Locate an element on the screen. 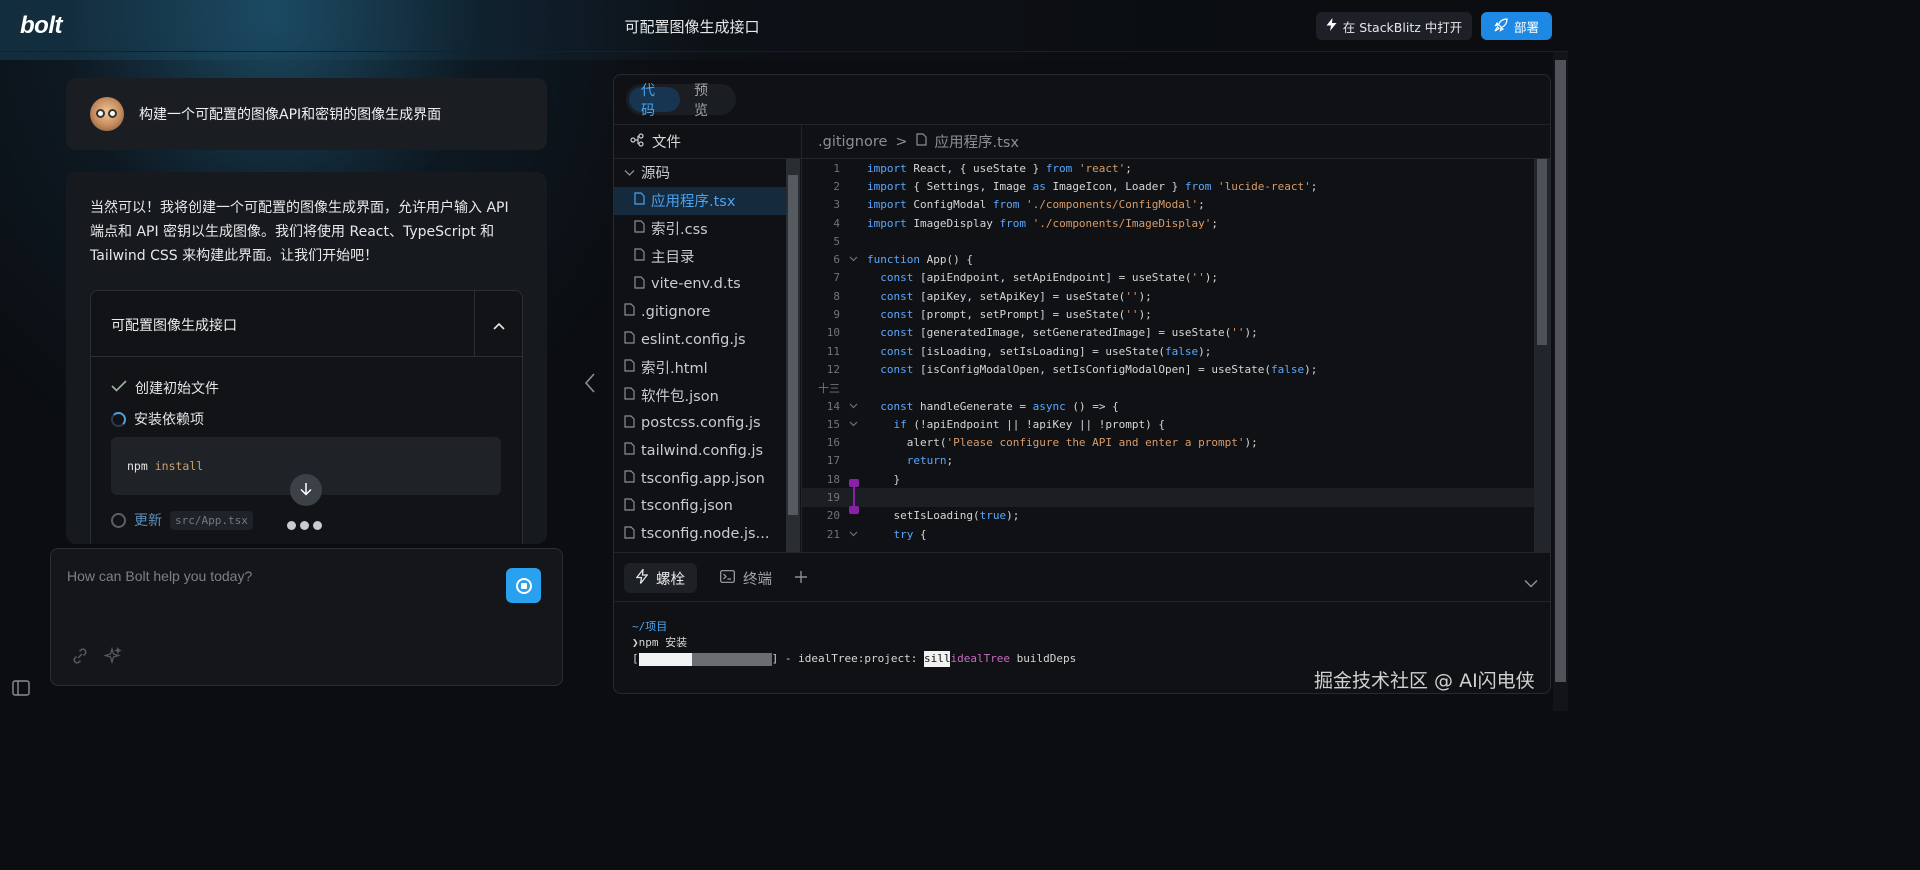 The width and height of the screenshot is (1920, 870). tree-file: 索引.css is located at coordinates (700, 229).